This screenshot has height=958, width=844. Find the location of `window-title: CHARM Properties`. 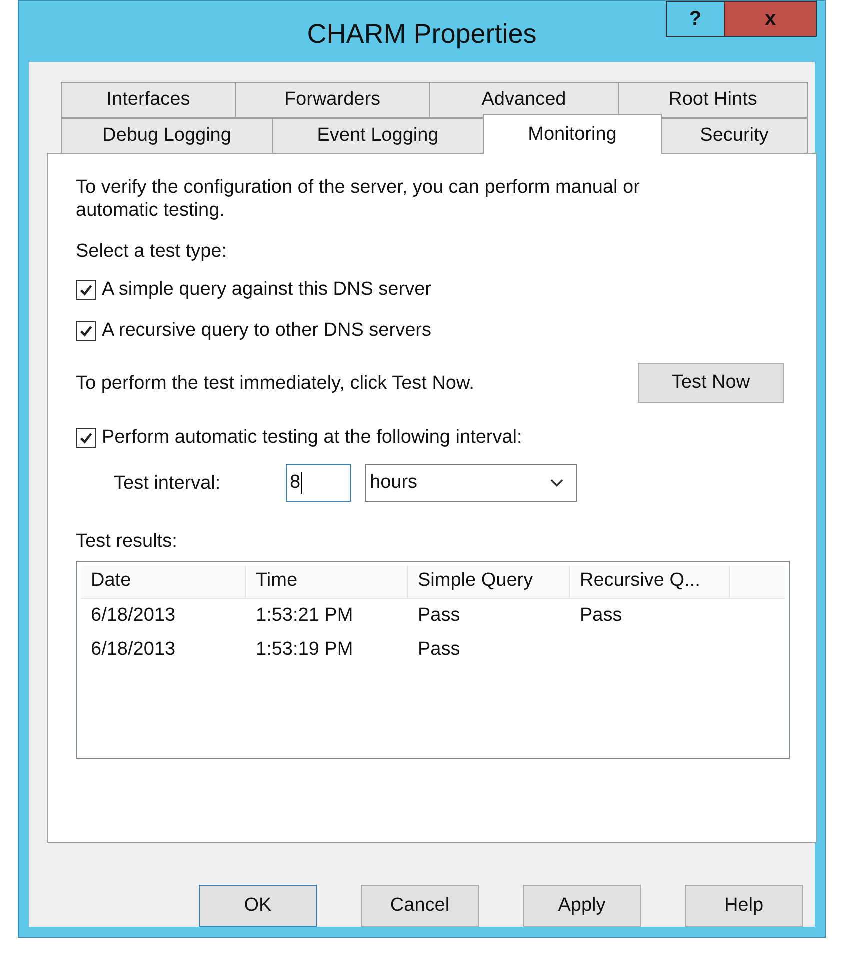

window-title: CHARM Properties is located at coordinates (422, 34).